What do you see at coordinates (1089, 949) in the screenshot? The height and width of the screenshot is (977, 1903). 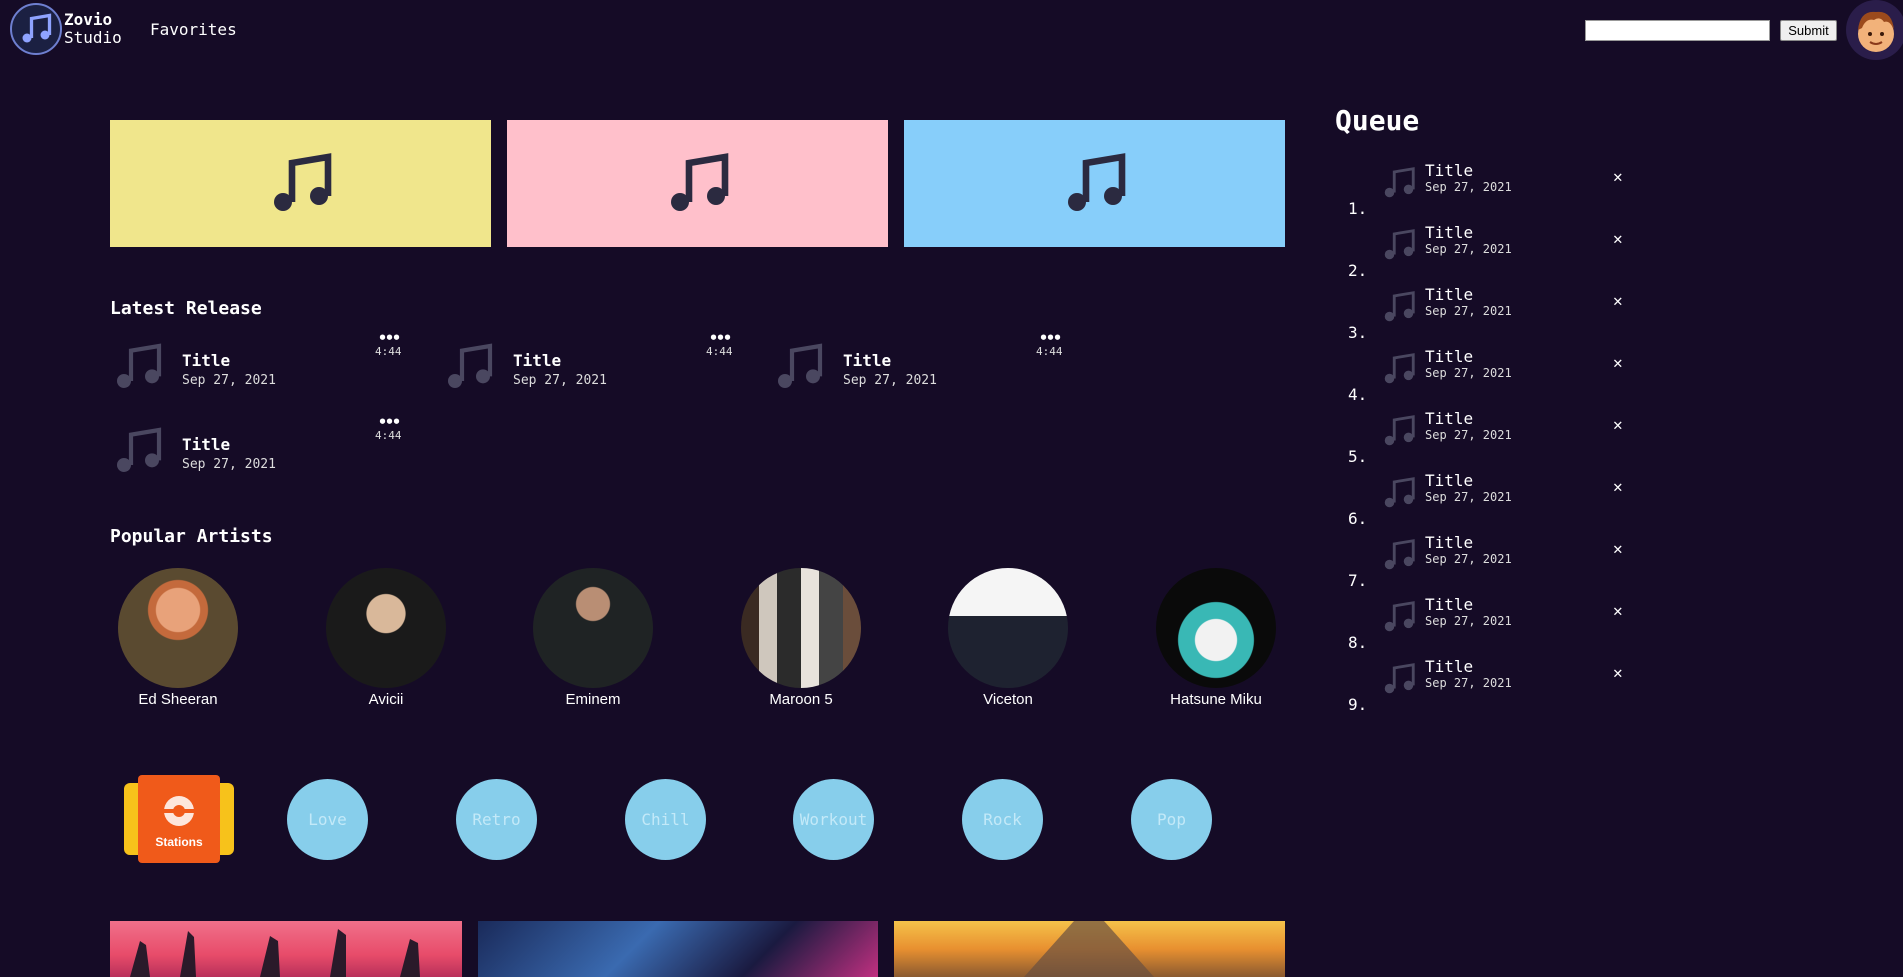 I see `playlist-image-road` at bounding box center [1089, 949].